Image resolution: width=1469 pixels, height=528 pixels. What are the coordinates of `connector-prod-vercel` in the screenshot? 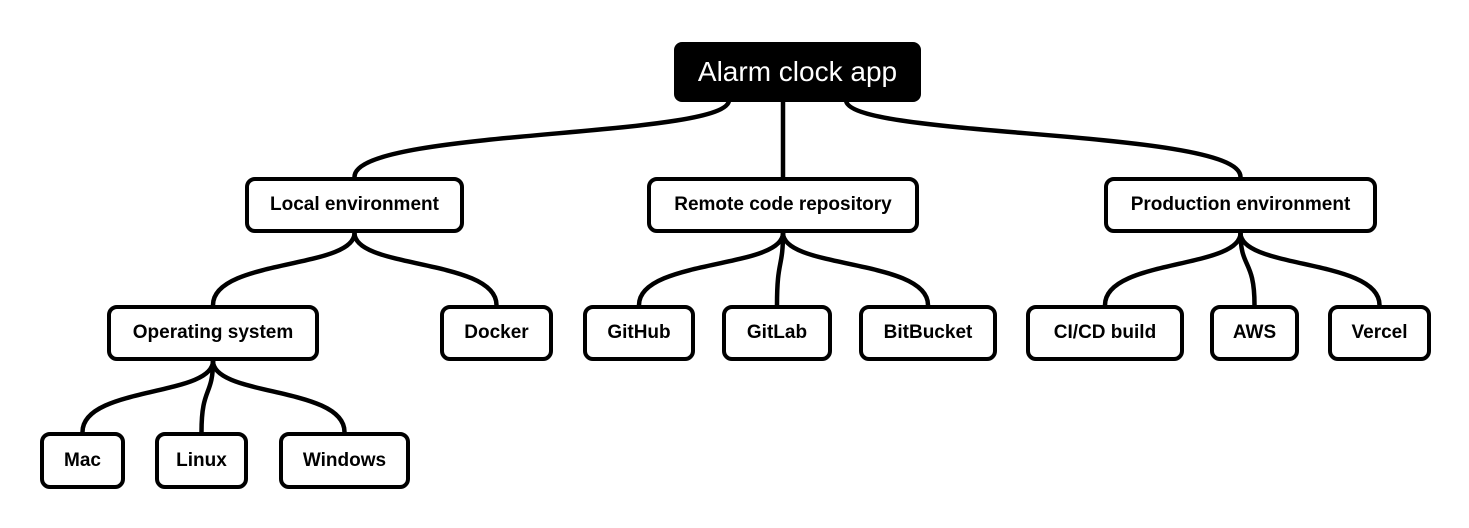 It's located at (1310, 269).